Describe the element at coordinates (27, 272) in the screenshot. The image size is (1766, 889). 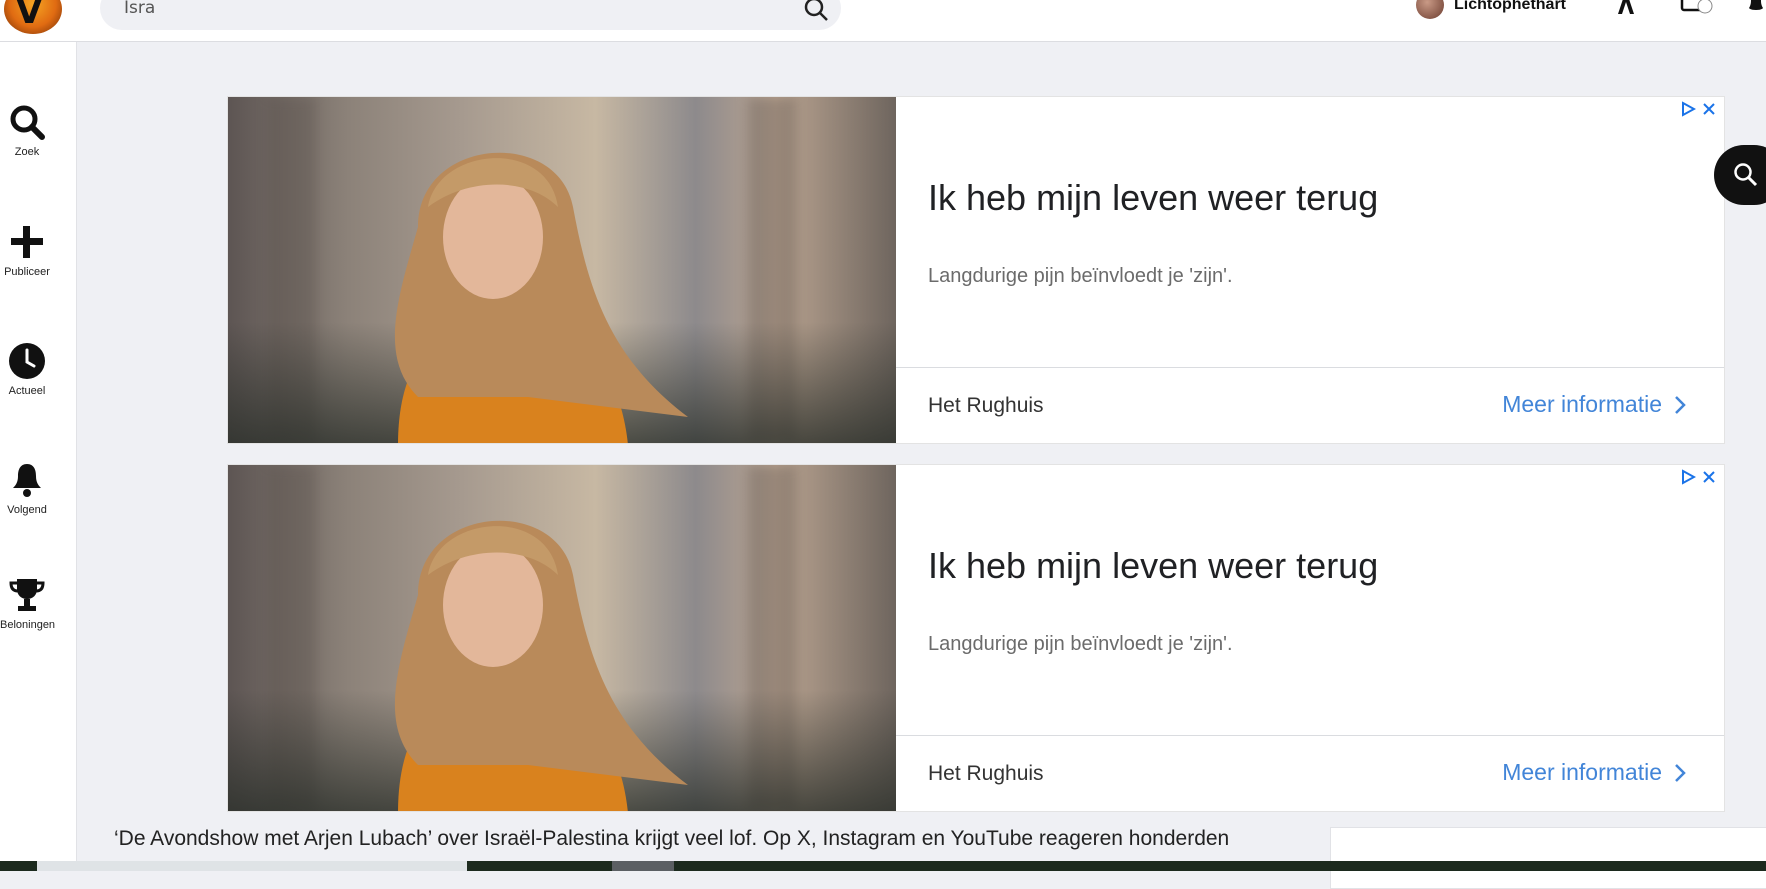
I see `sidebar-item-label: Publiceer` at that location.